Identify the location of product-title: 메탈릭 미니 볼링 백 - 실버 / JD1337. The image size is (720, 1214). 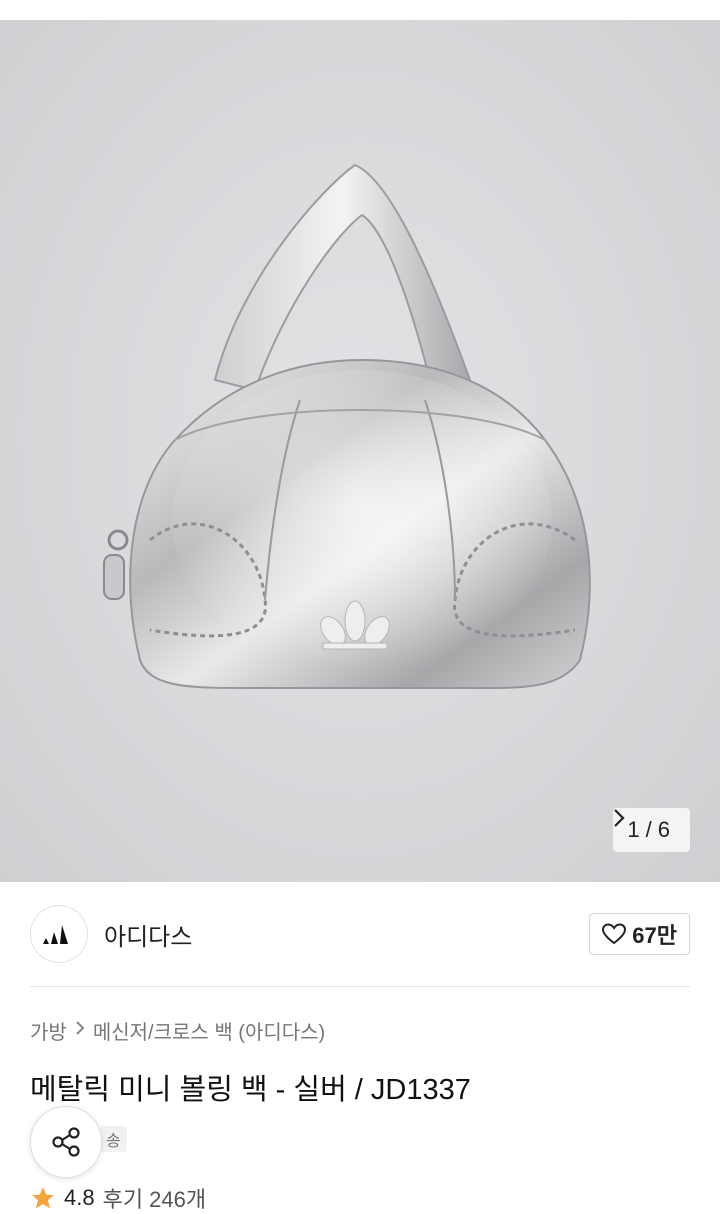
(250, 1090).